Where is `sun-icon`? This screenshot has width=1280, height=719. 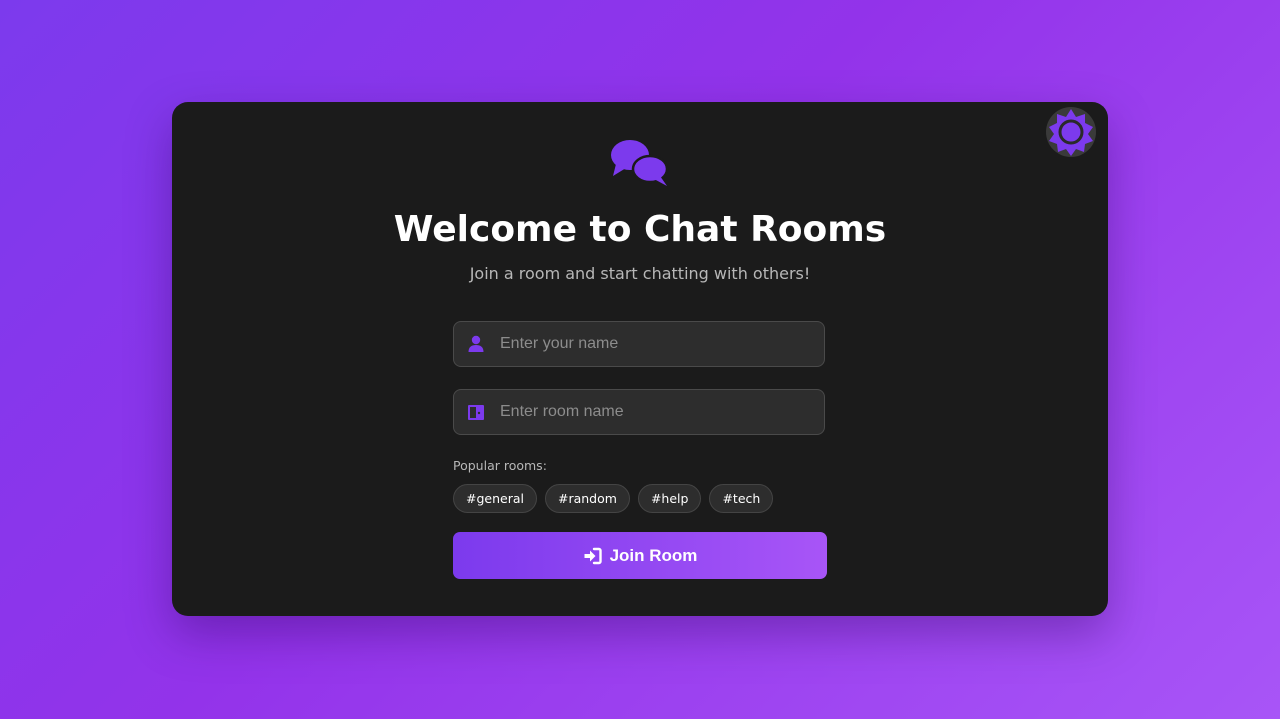 sun-icon is located at coordinates (1071, 132).